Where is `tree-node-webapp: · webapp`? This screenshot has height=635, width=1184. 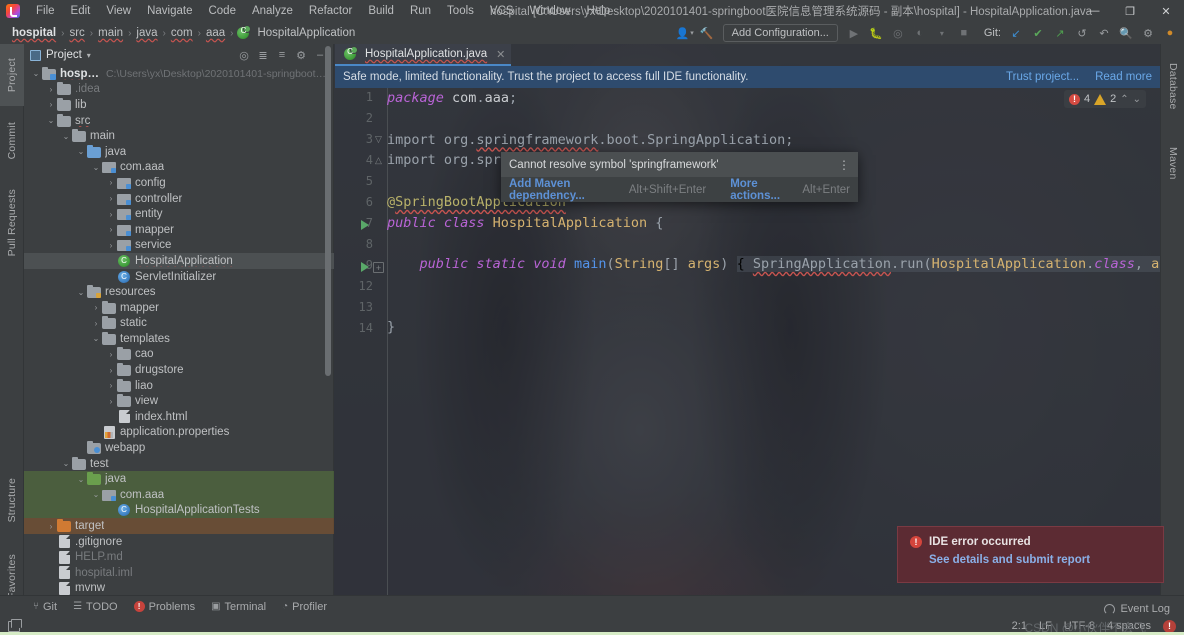
tree-node-webapp: · webapp is located at coordinates (179, 448).